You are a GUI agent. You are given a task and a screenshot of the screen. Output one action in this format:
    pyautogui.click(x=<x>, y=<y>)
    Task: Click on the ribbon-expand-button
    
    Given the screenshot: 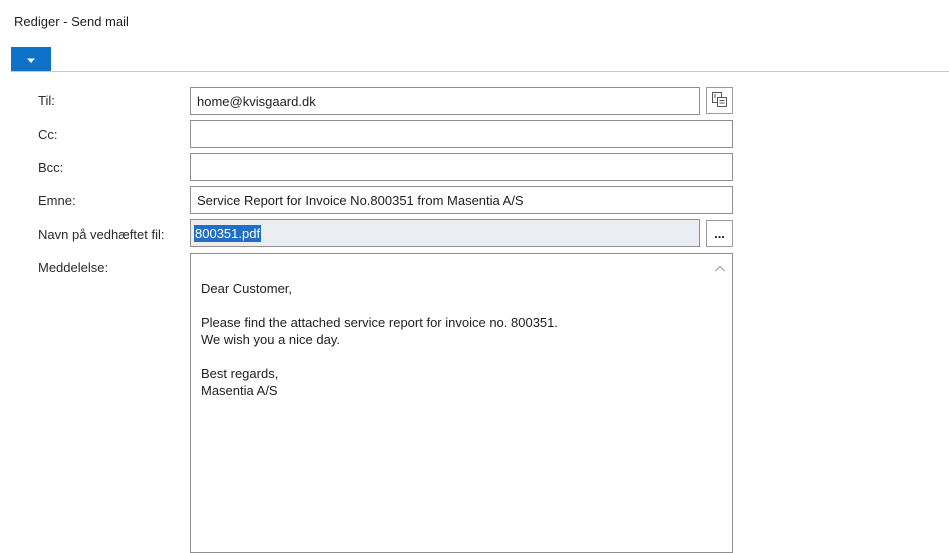 What is the action you would take?
    pyautogui.click(x=31, y=59)
    